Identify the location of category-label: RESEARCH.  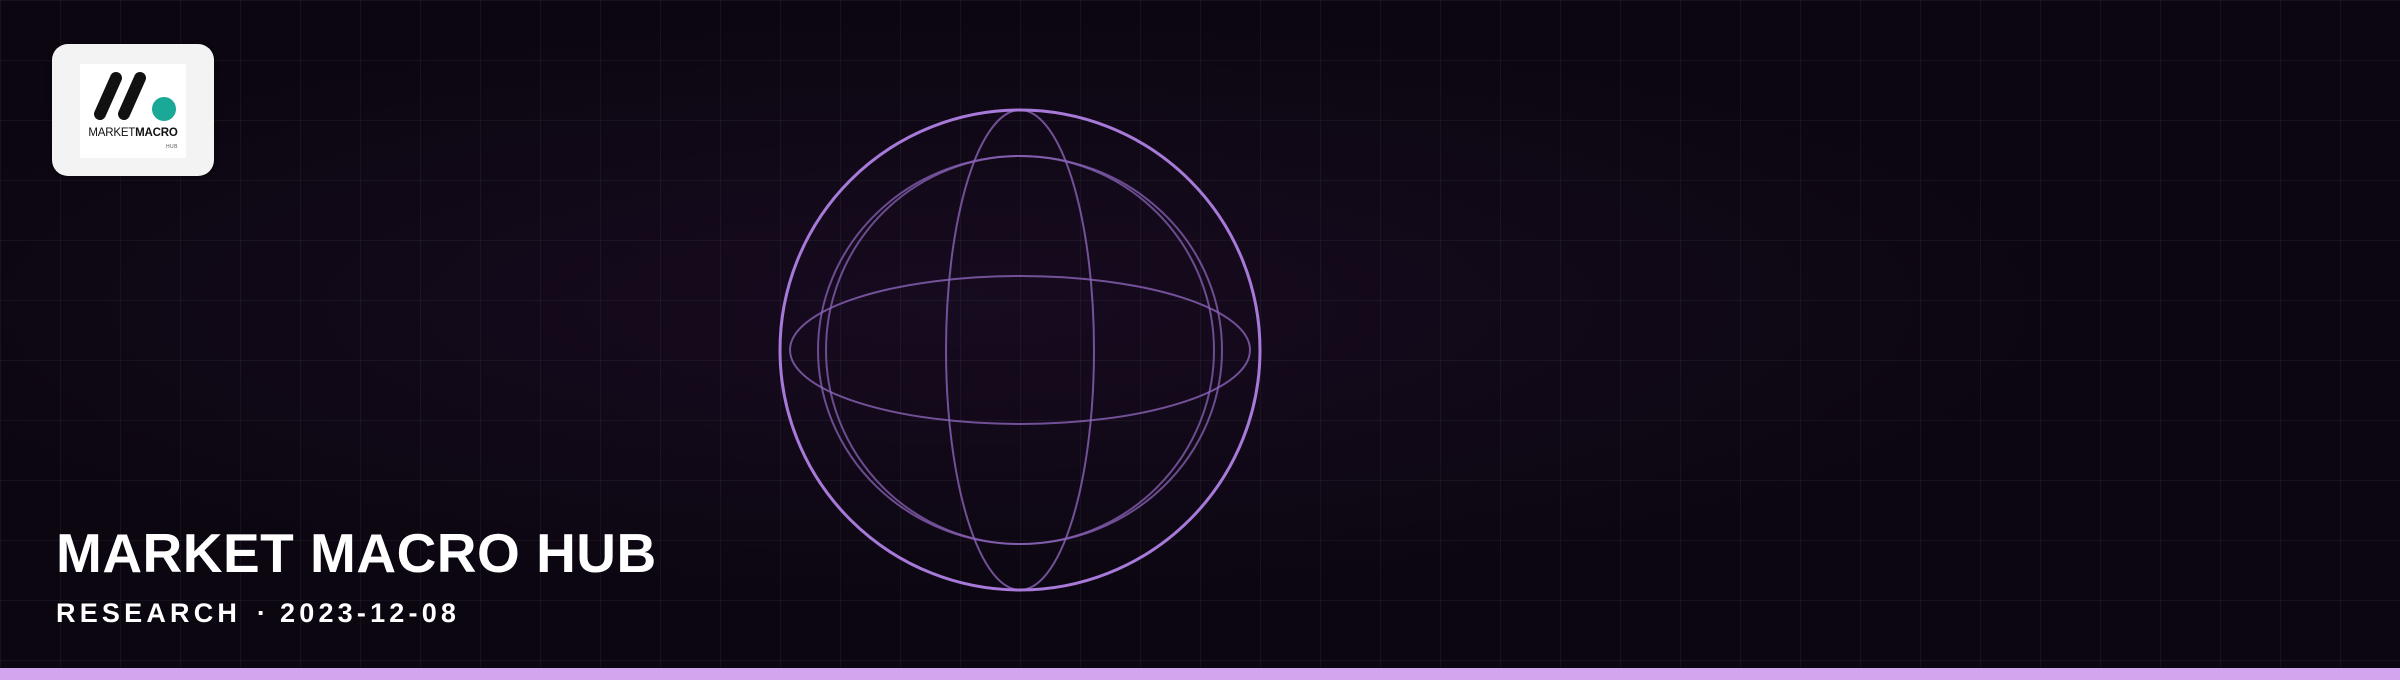
(149, 613).